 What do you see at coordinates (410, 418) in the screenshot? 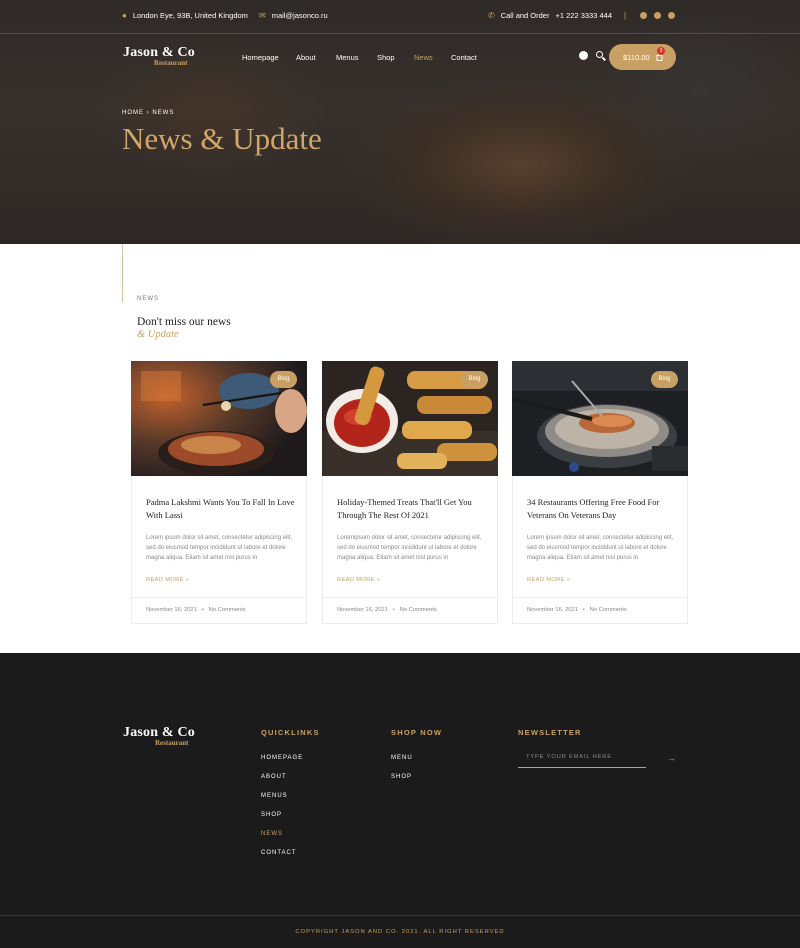
I see `post-image-cheese-sticks: Blog` at bounding box center [410, 418].